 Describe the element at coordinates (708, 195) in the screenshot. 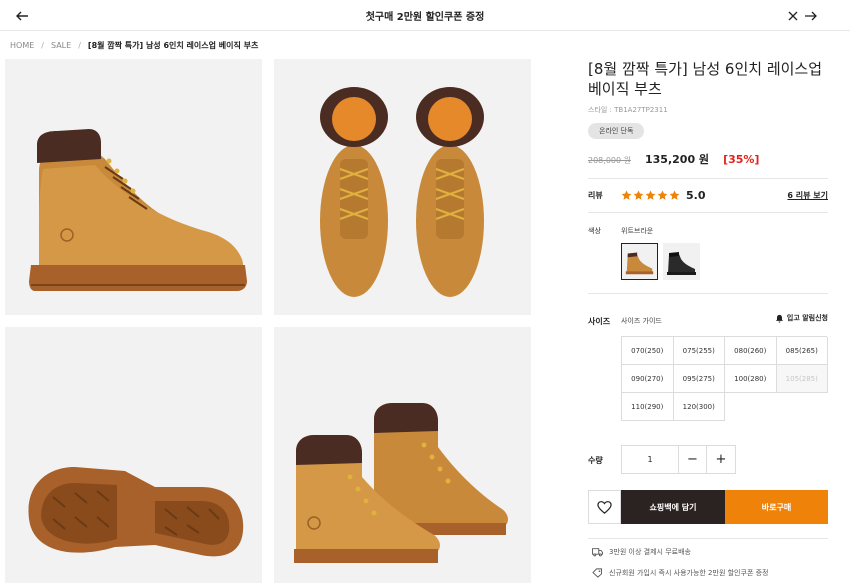

I see `review-row: 리뷰 5.0 6 리뷰 보기` at that location.